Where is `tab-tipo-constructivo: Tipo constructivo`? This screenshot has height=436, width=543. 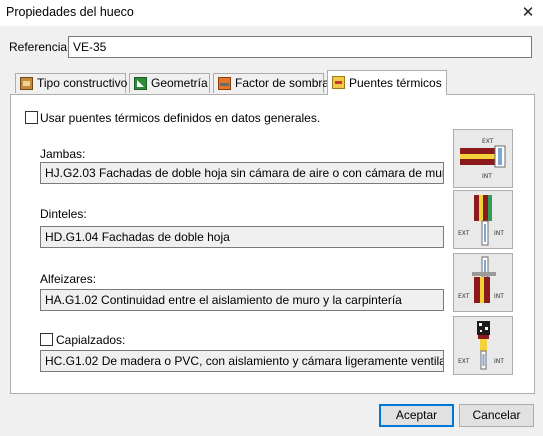
tab-tipo-constructivo: Tipo constructivo is located at coordinates (71, 83).